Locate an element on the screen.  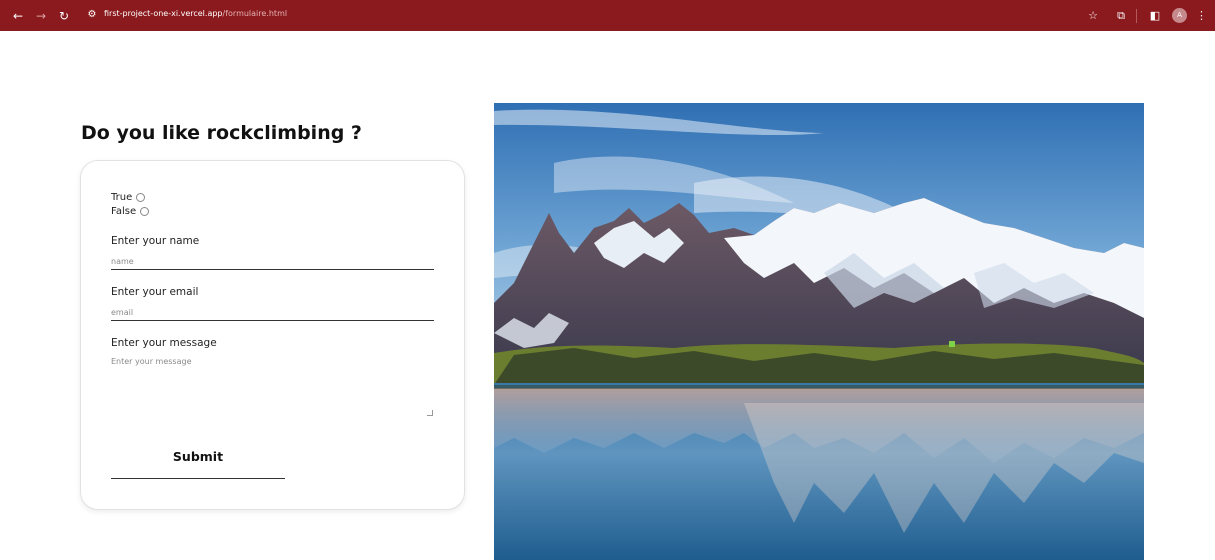
radio-true-label: True is located at coordinates (122, 197).